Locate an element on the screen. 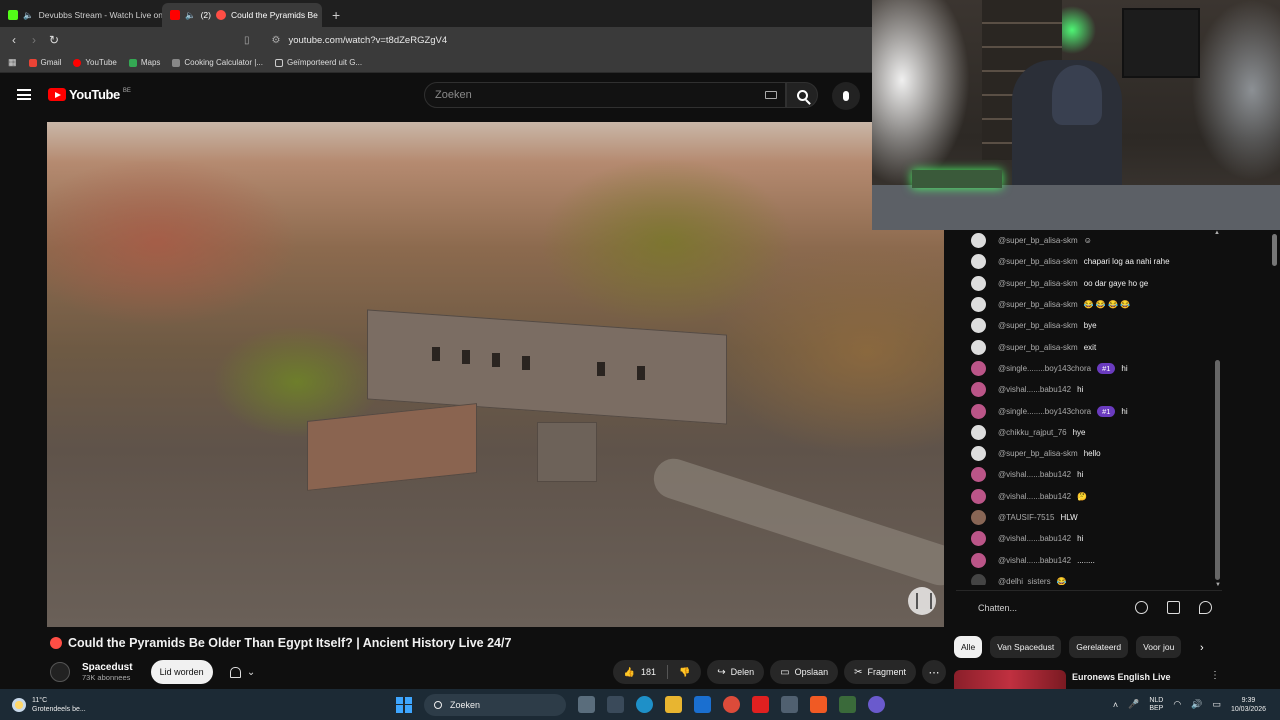  recommendation-title: Euronews English Live is located at coordinates (1121, 677).